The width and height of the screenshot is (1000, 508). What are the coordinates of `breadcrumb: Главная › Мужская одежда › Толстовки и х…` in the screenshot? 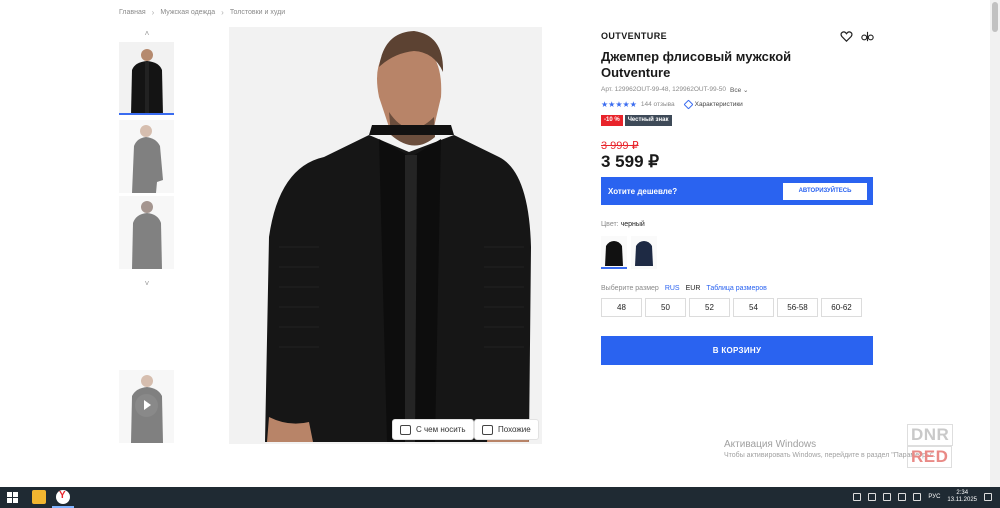 It's located at (202, 12).